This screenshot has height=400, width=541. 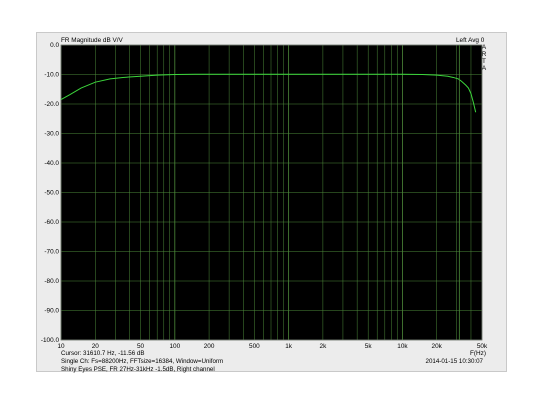 I want to click on arta-letter-2: R, so click(x=484, y=54).